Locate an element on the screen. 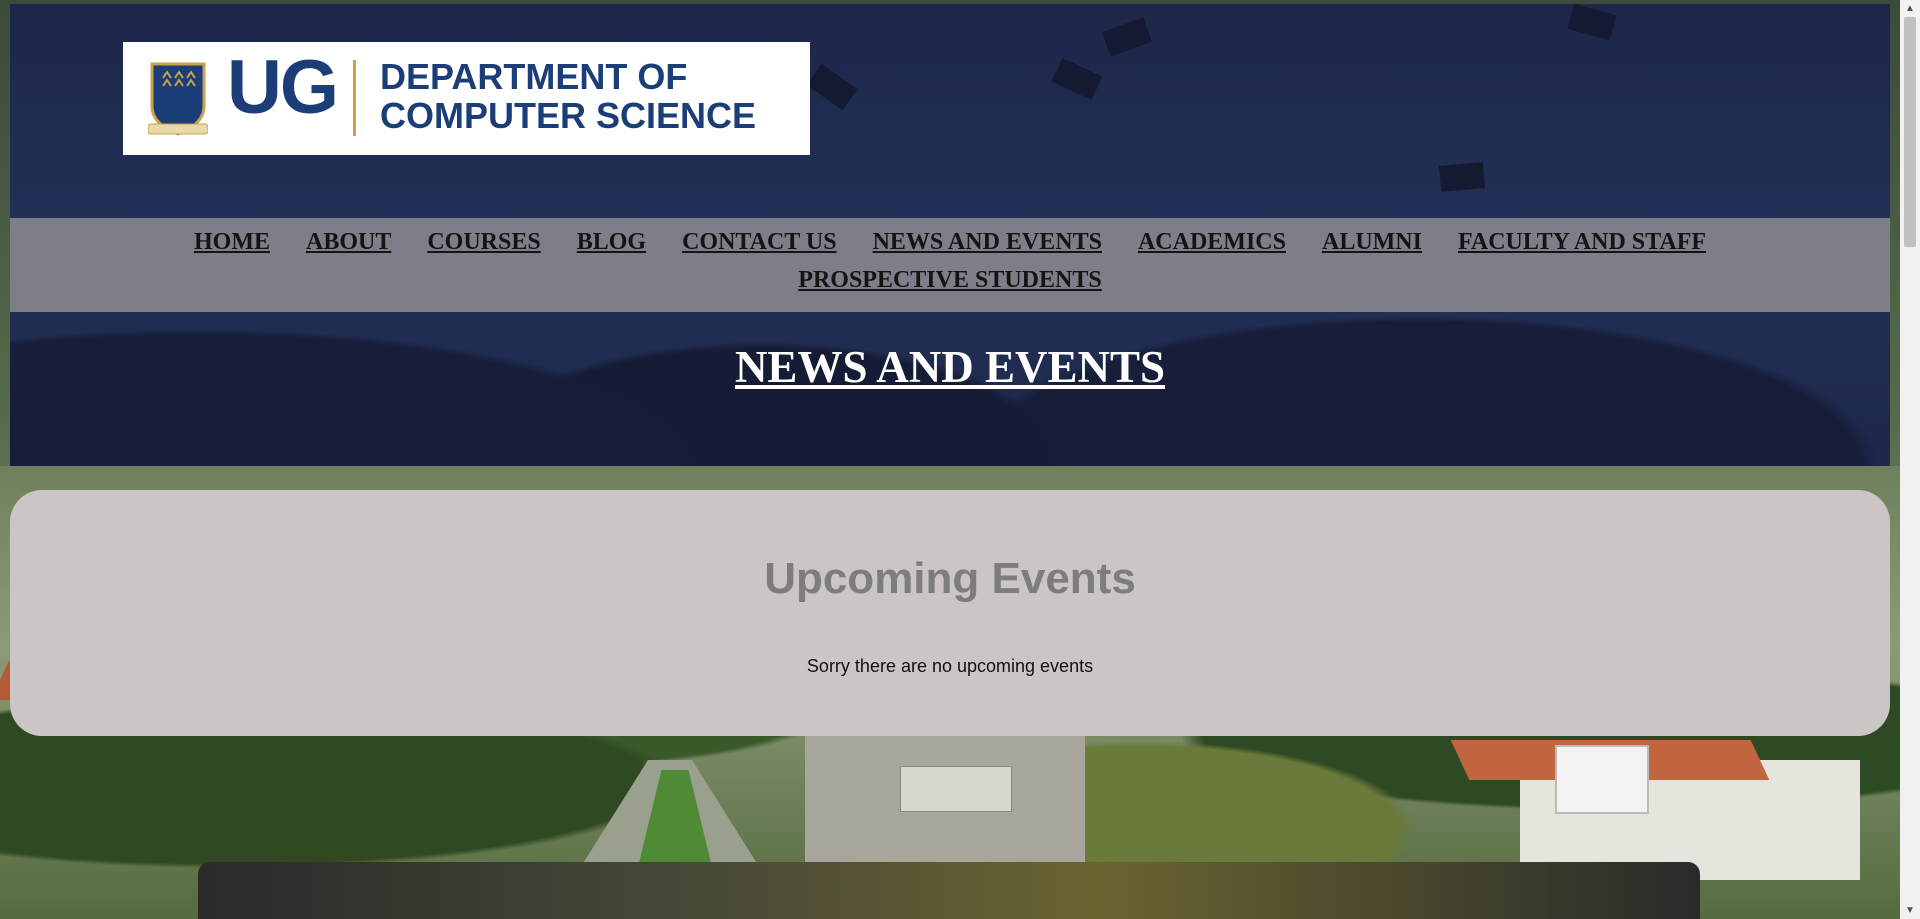 This screenshot has width=1920, height=919. logo-divider is located at coordinates (354, 98).